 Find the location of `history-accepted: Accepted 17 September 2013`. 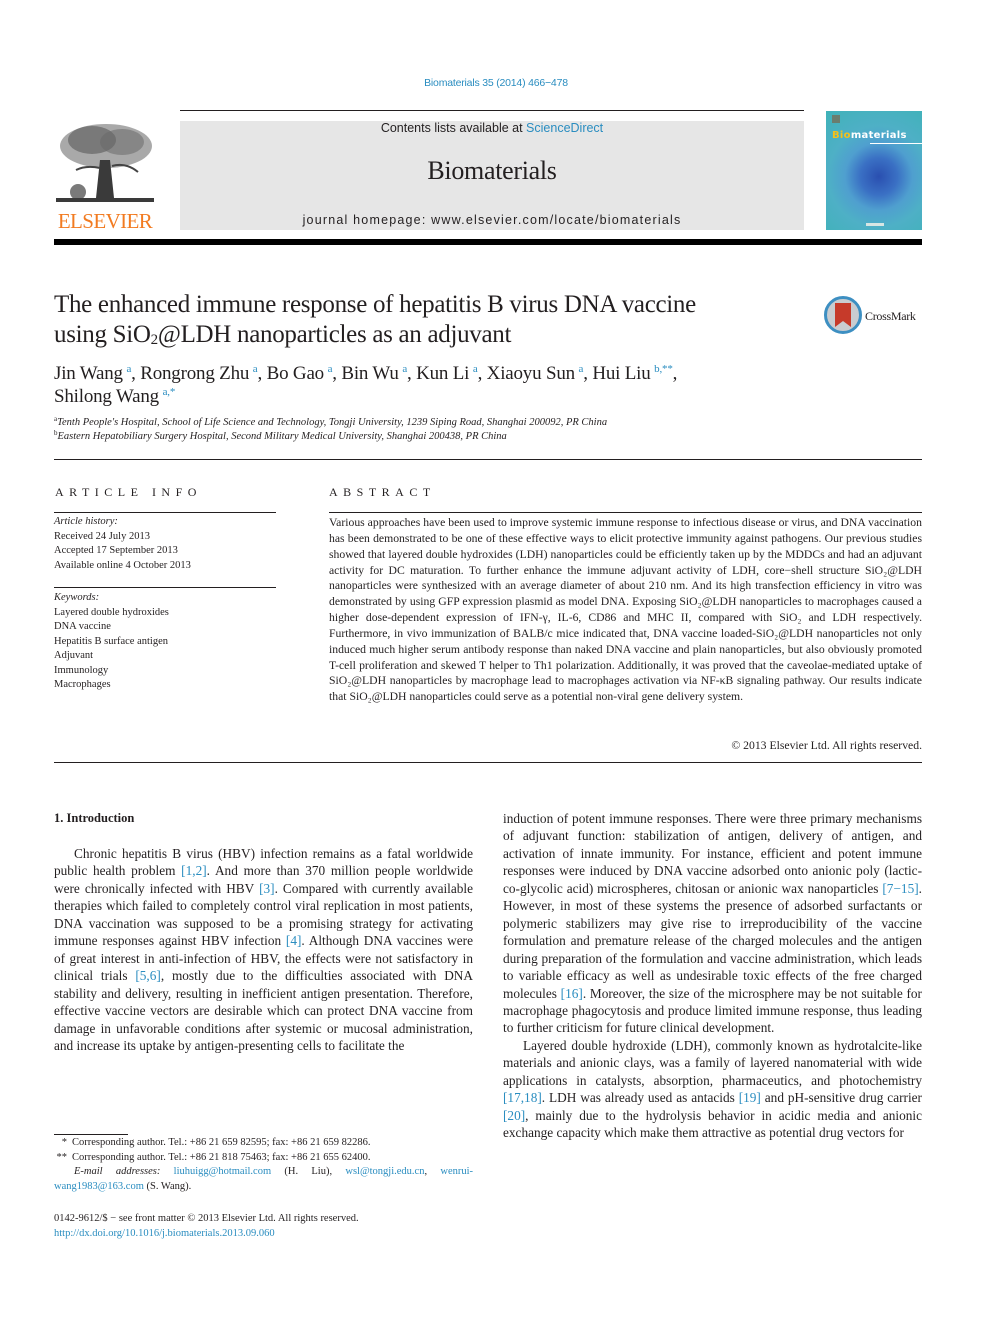

history-accepted: Accepted 17 September 2013 is located at coordinates (116, 550).